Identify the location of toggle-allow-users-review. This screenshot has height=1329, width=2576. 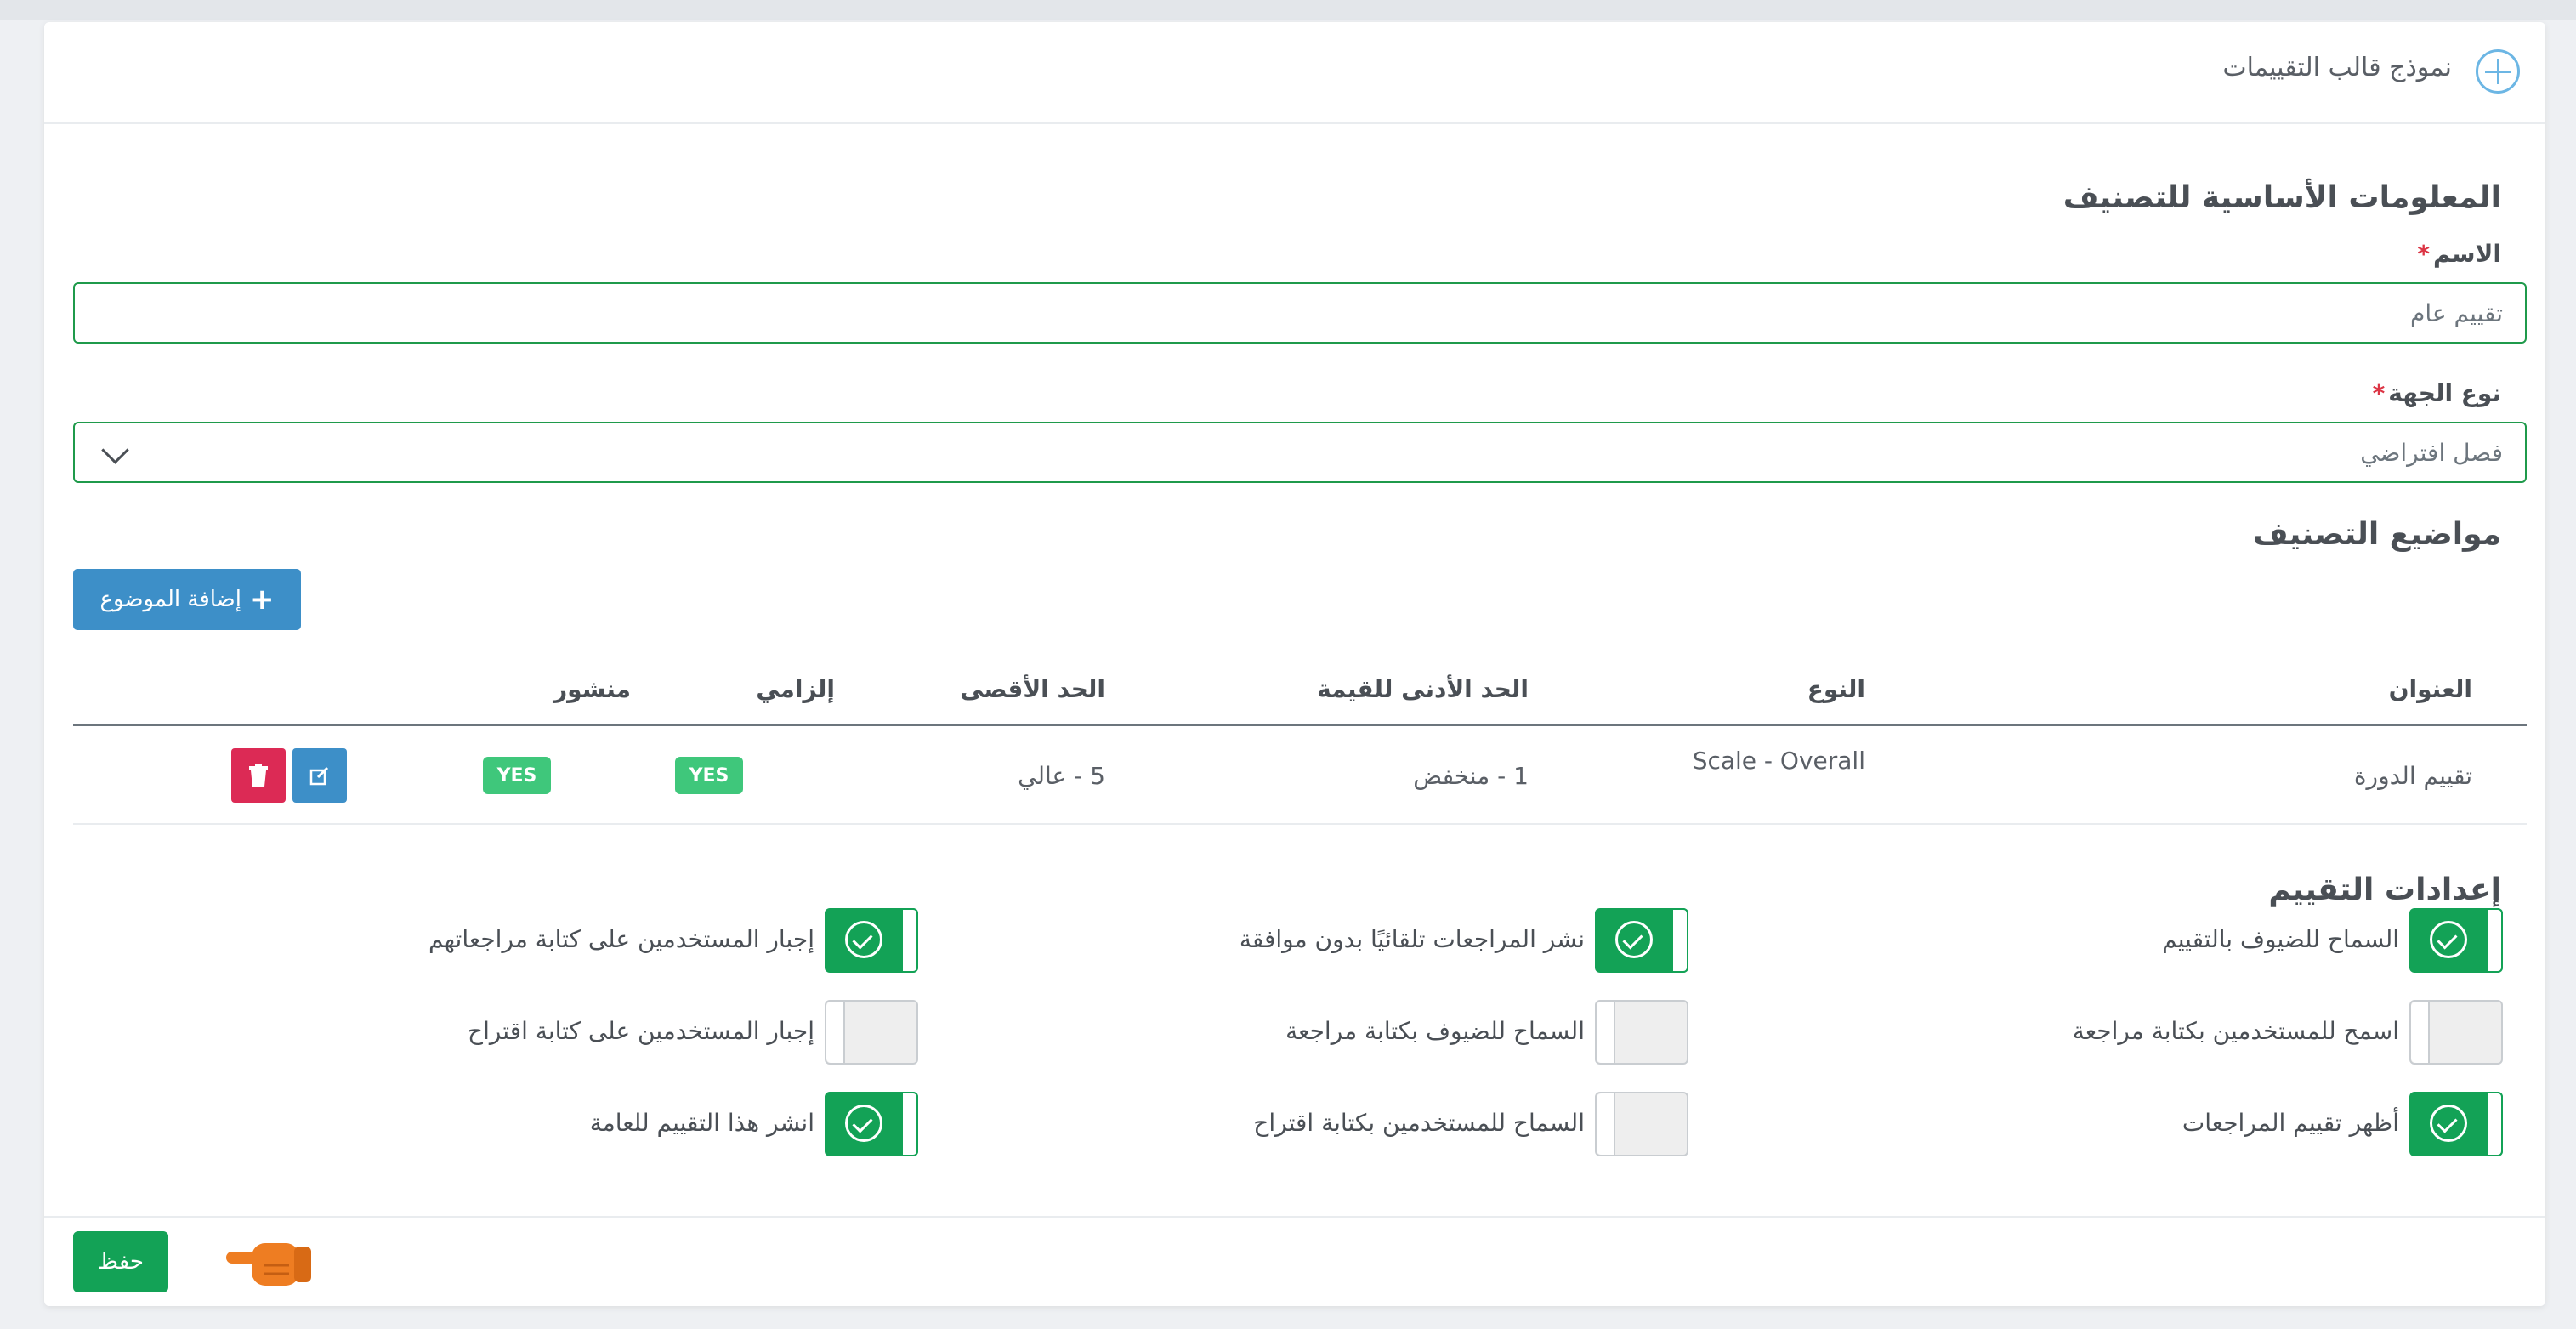
(2456, 1032).